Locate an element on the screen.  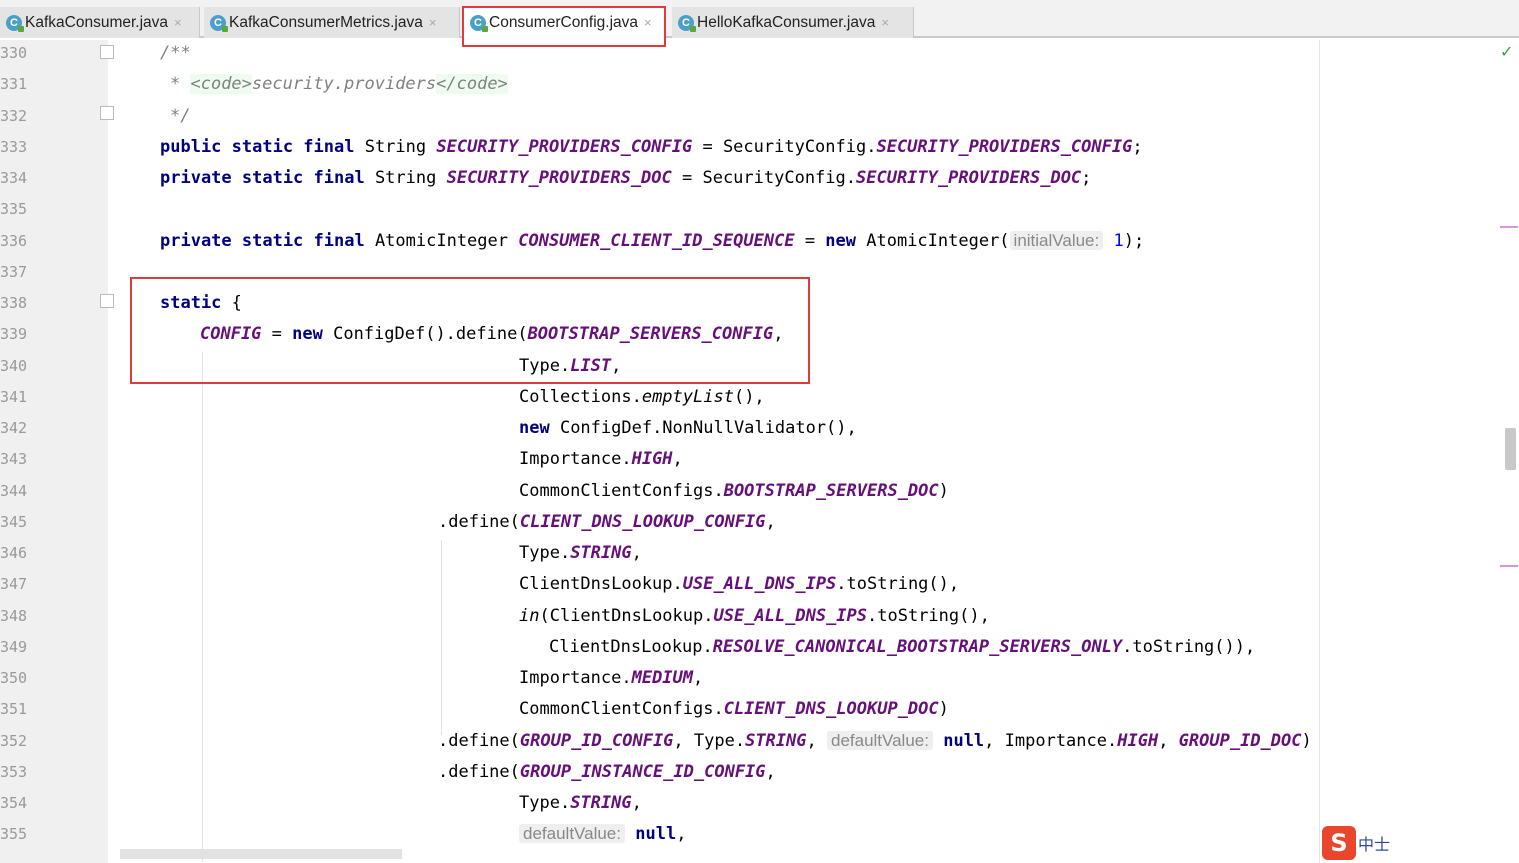
code-line: .define(GROUP_INSTANCE_ID_CONFIG, is located at coordinates (607, 772).